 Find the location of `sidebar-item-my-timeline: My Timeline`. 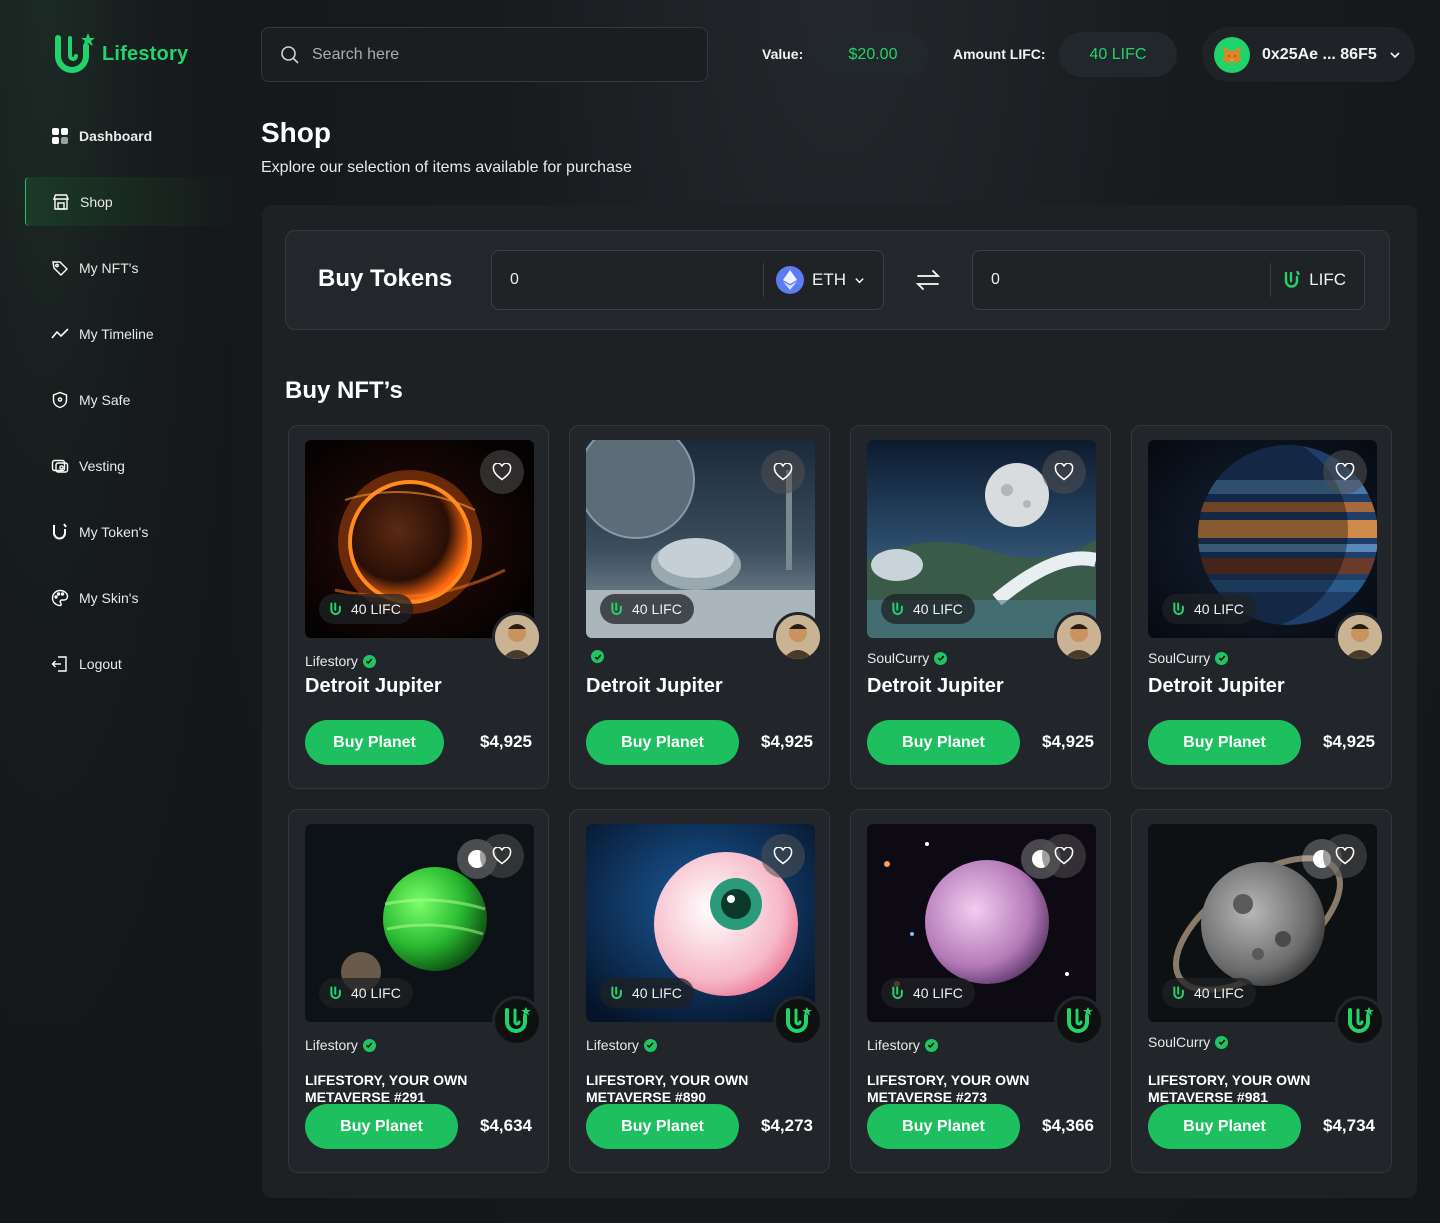

sidebar-item-my-timeline: My Timeline is located at coordinates (130, 333).